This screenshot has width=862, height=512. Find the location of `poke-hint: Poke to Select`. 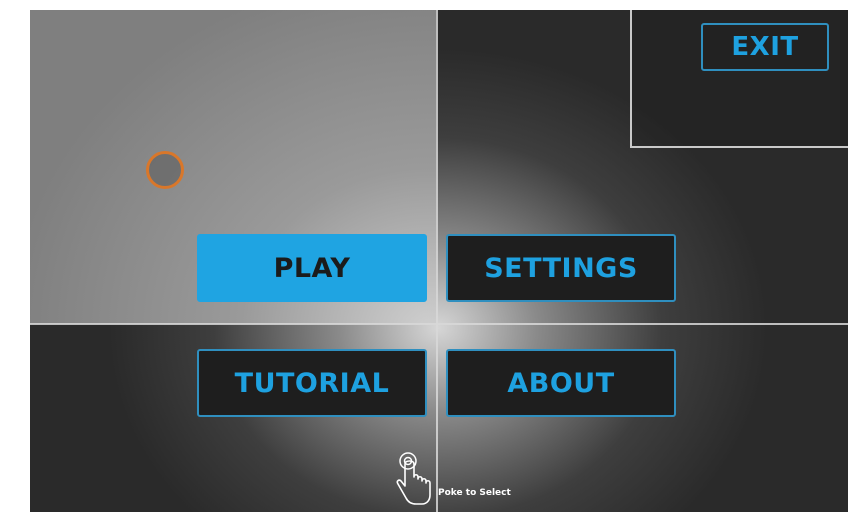

poke-hint: Poke to Select is located at coordinates (451, 481).